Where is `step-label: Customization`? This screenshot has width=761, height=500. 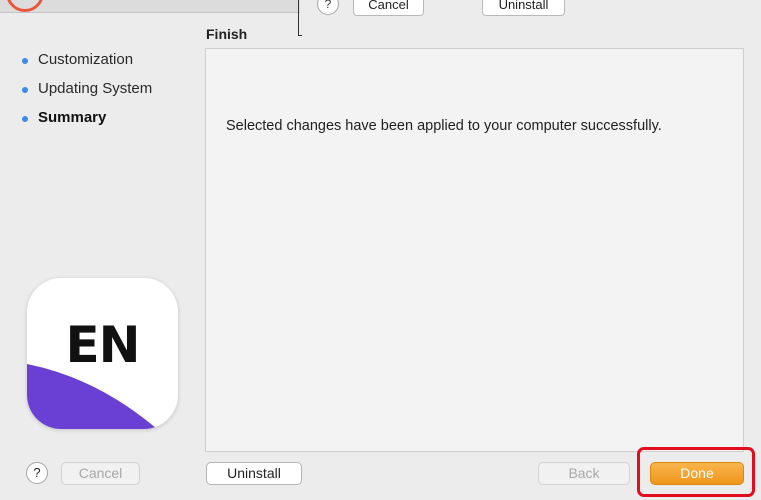
step-label: Customization is located at coordinates (86, 59).